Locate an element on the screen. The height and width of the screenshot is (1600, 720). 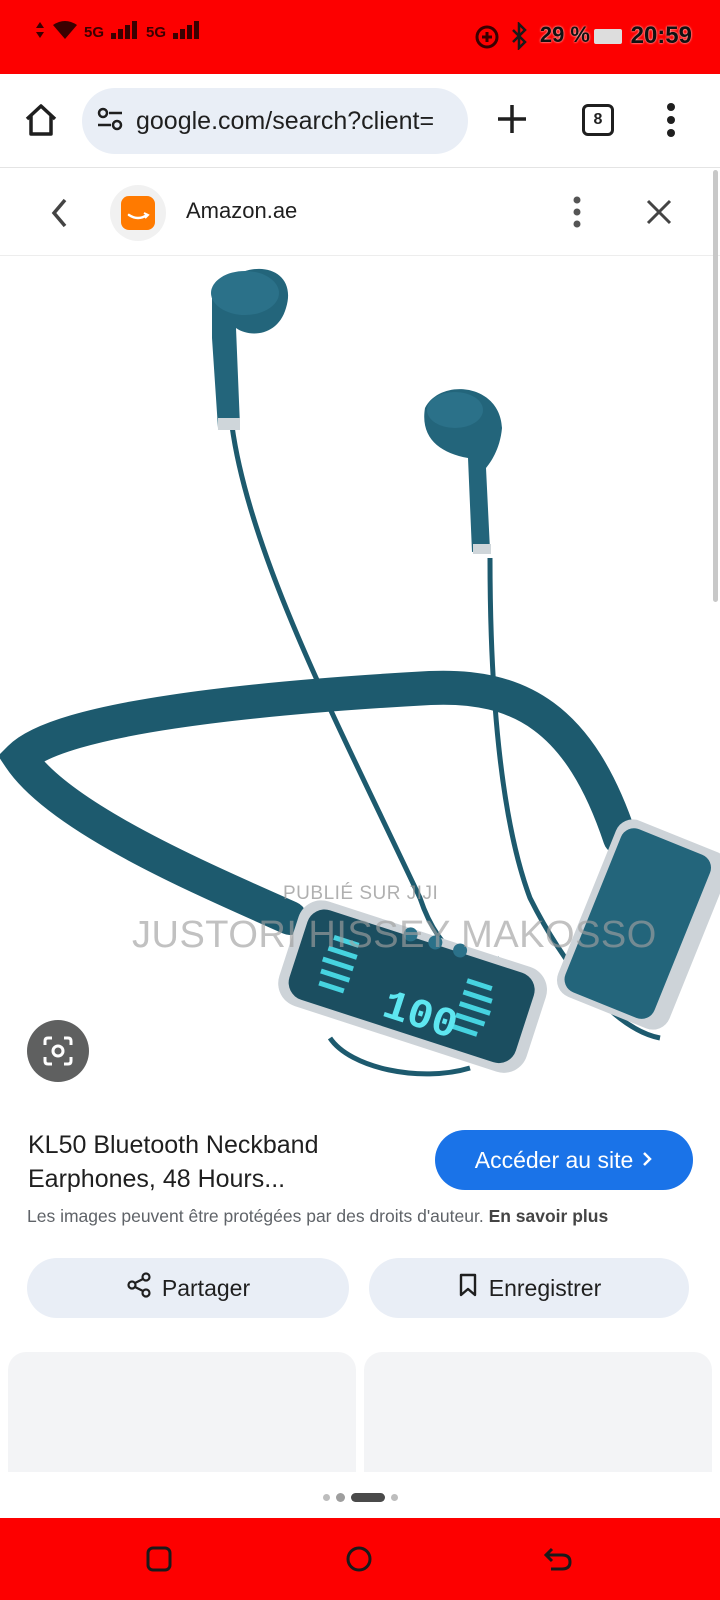
data-saver-icon is located at coordinates (487, 39).